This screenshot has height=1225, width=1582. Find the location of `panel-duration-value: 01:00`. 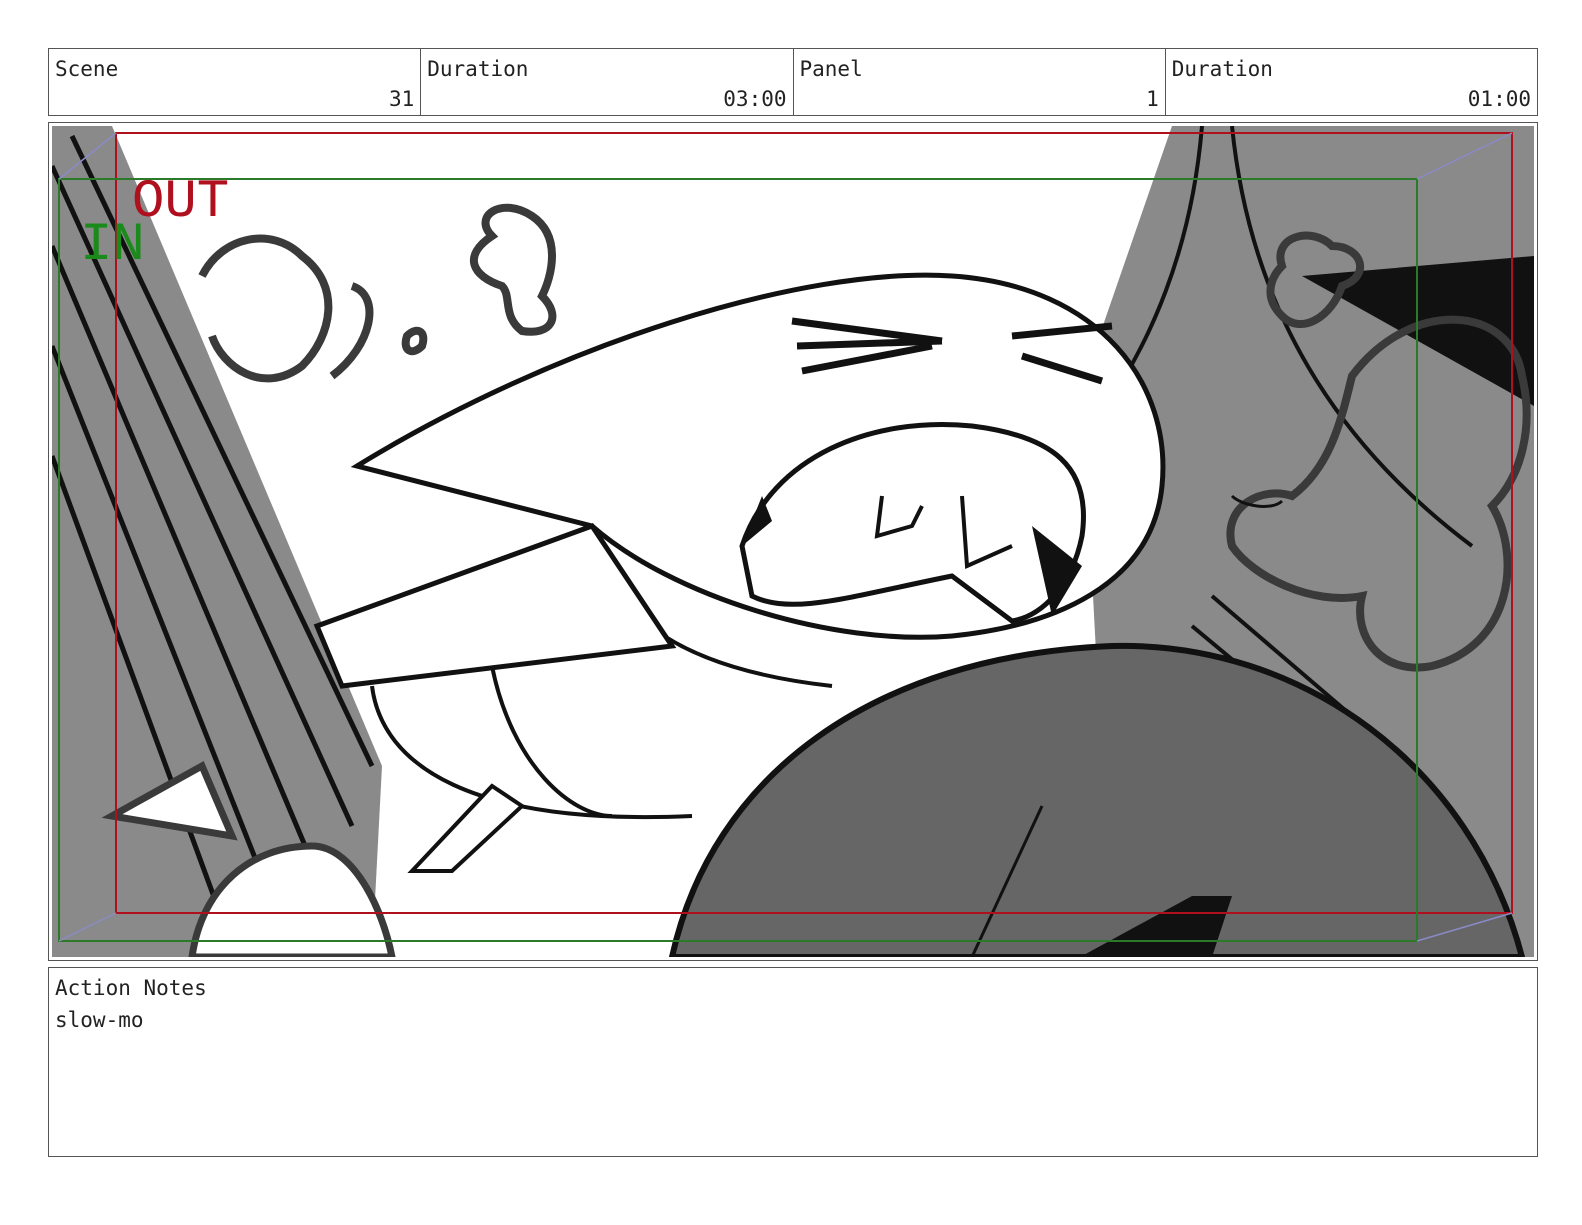

panel-duration-value: 01:00 is located at coordinates (1499, 99).